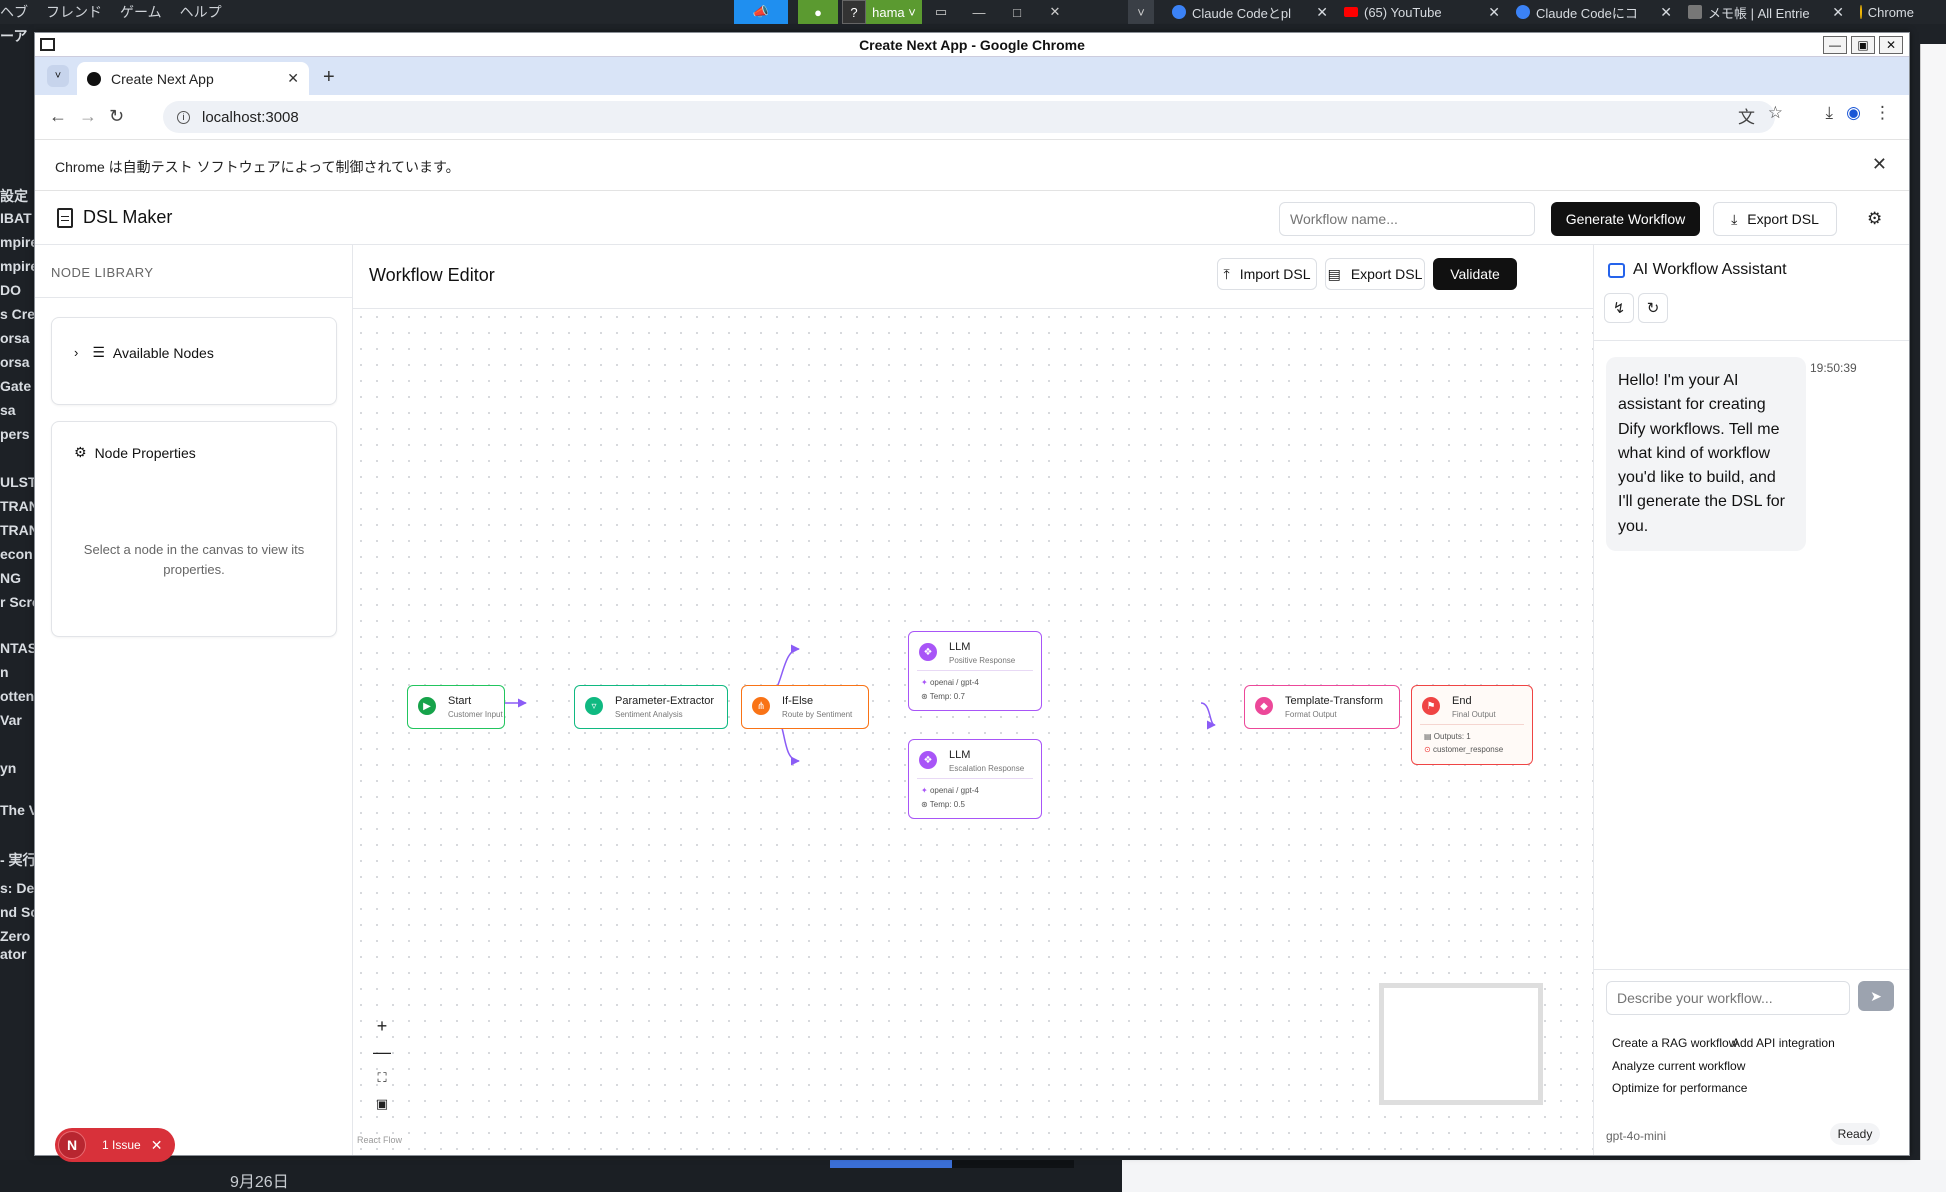  I want to click on background-app-text: NG, so click(10, 578).